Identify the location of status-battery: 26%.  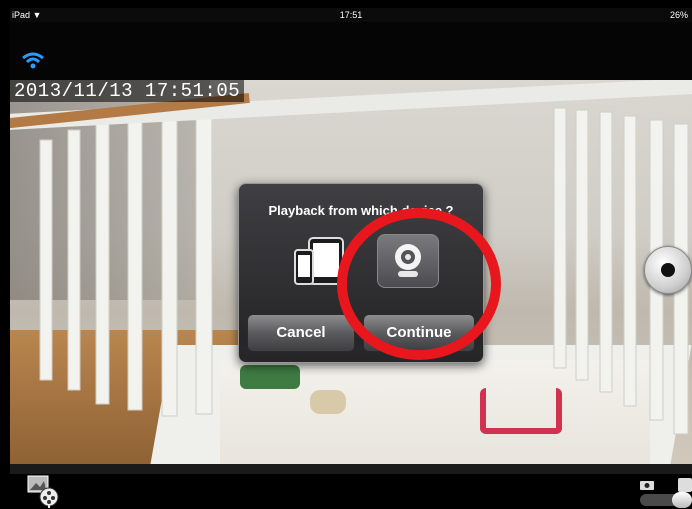
(678, 15).